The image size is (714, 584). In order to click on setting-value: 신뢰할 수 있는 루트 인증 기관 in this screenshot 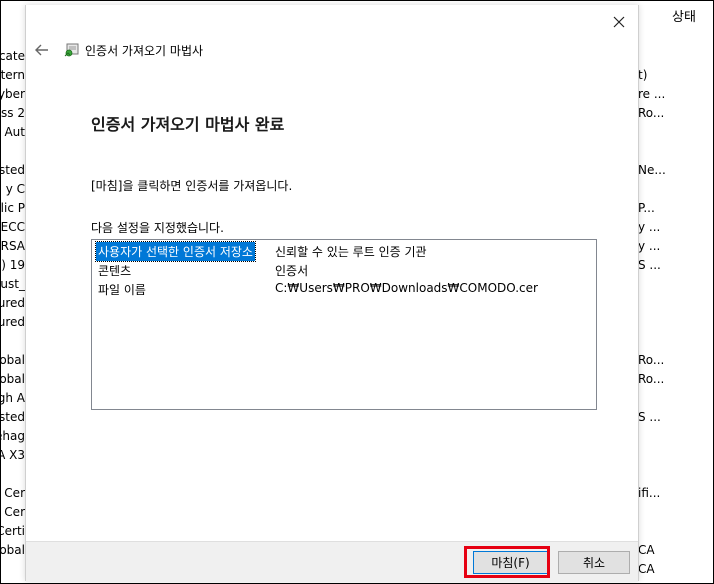, I will do `click(351, 252)`.